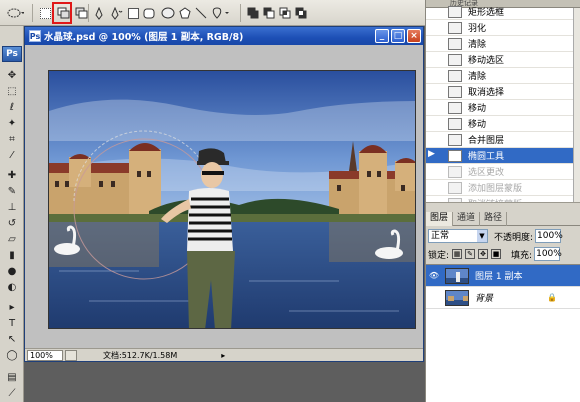 This screenshot has width=580, height=402. What do you see at coordinates (12, 393) in the screenshot?
I see `eyedropper-tool-icon: ⟋` at bounding box center [12, 393].